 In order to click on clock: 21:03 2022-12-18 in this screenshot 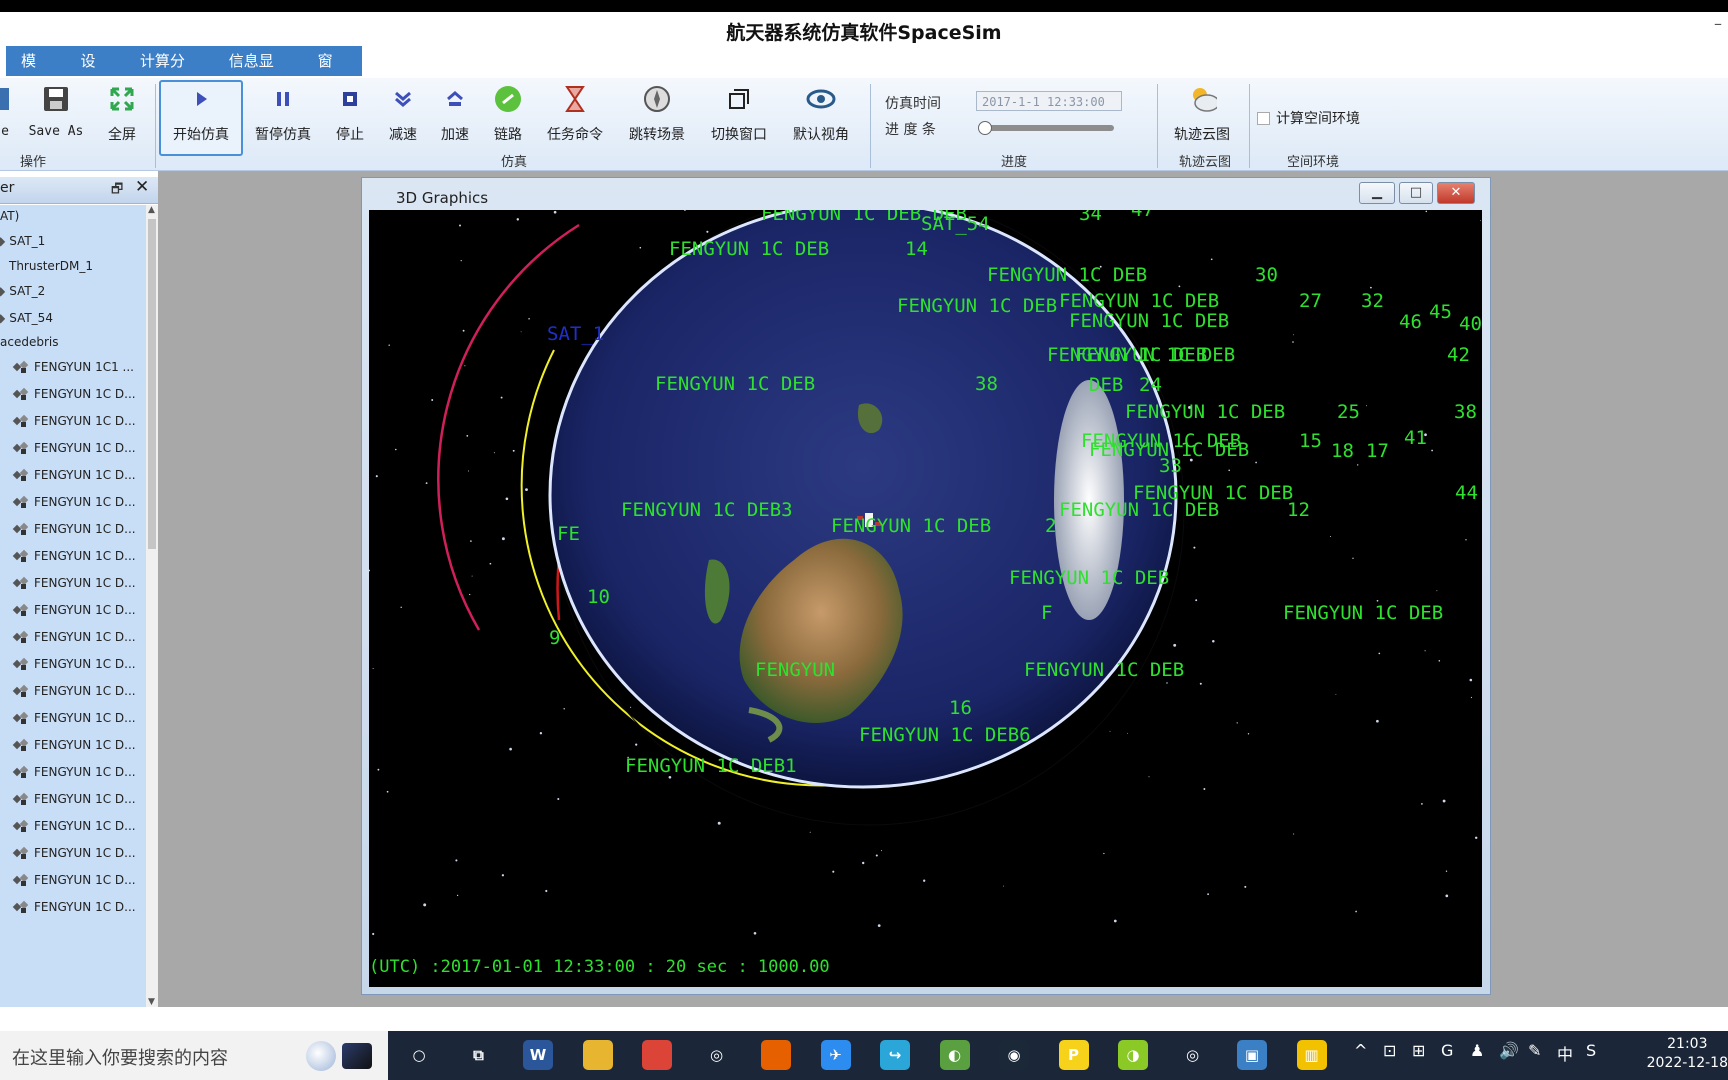, I will do `click(1687, 1054)`.